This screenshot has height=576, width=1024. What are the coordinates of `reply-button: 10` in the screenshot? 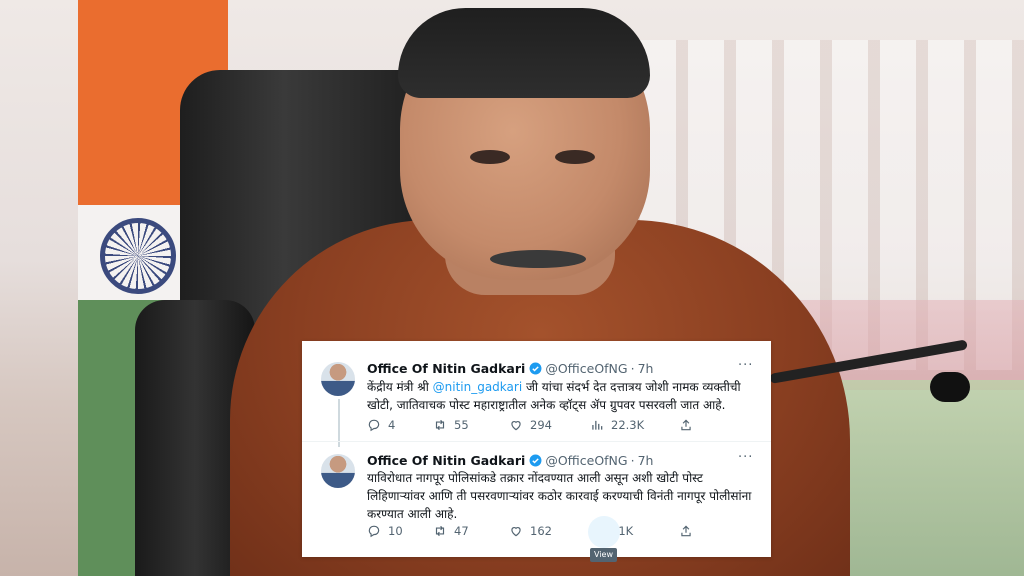 It's located at (385, 531).